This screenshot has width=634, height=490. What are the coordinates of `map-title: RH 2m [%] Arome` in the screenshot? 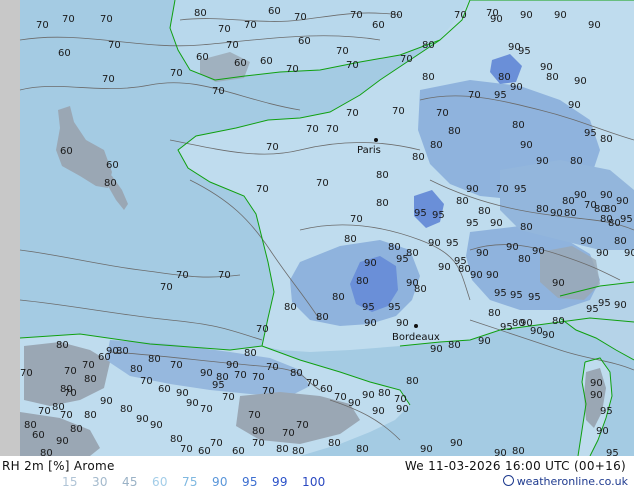 It's located at (58, 466).